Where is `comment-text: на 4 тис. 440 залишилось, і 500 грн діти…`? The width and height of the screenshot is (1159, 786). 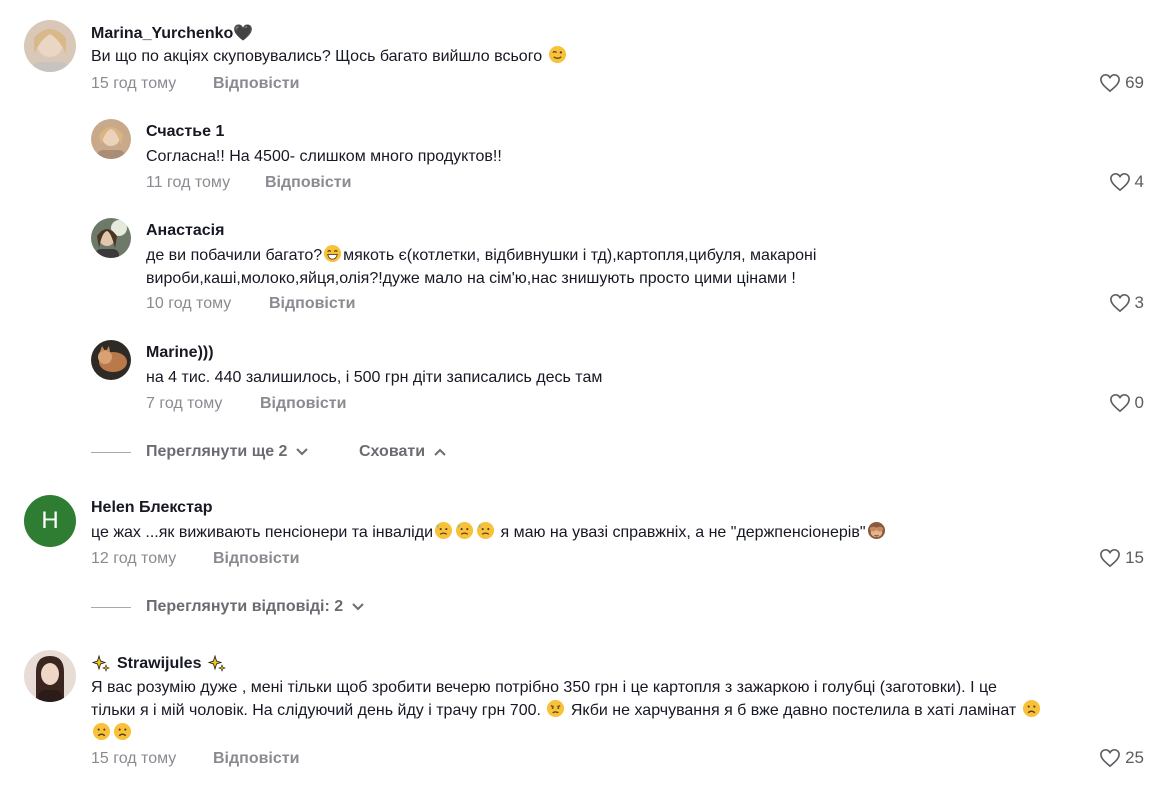
comment-text: на 4 тис. 440 залишилось, і 500 грн діти… is located at coordinates (374, 377).